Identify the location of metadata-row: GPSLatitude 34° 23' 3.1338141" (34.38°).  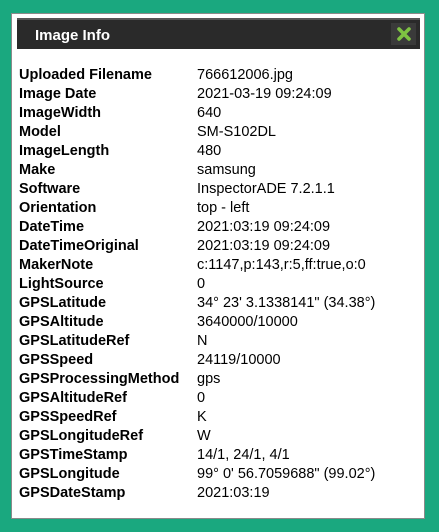
(219, 303).